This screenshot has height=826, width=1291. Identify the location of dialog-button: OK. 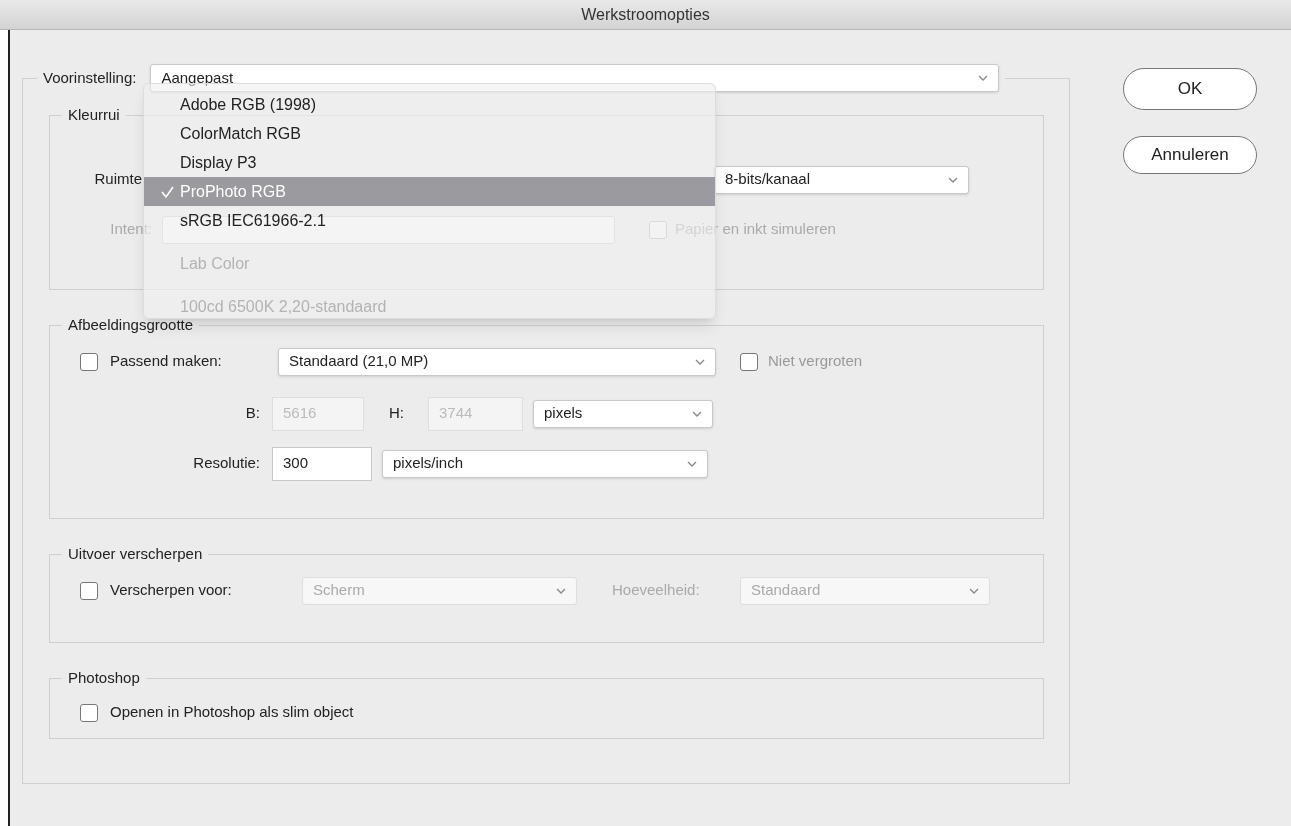
(1190, 89).